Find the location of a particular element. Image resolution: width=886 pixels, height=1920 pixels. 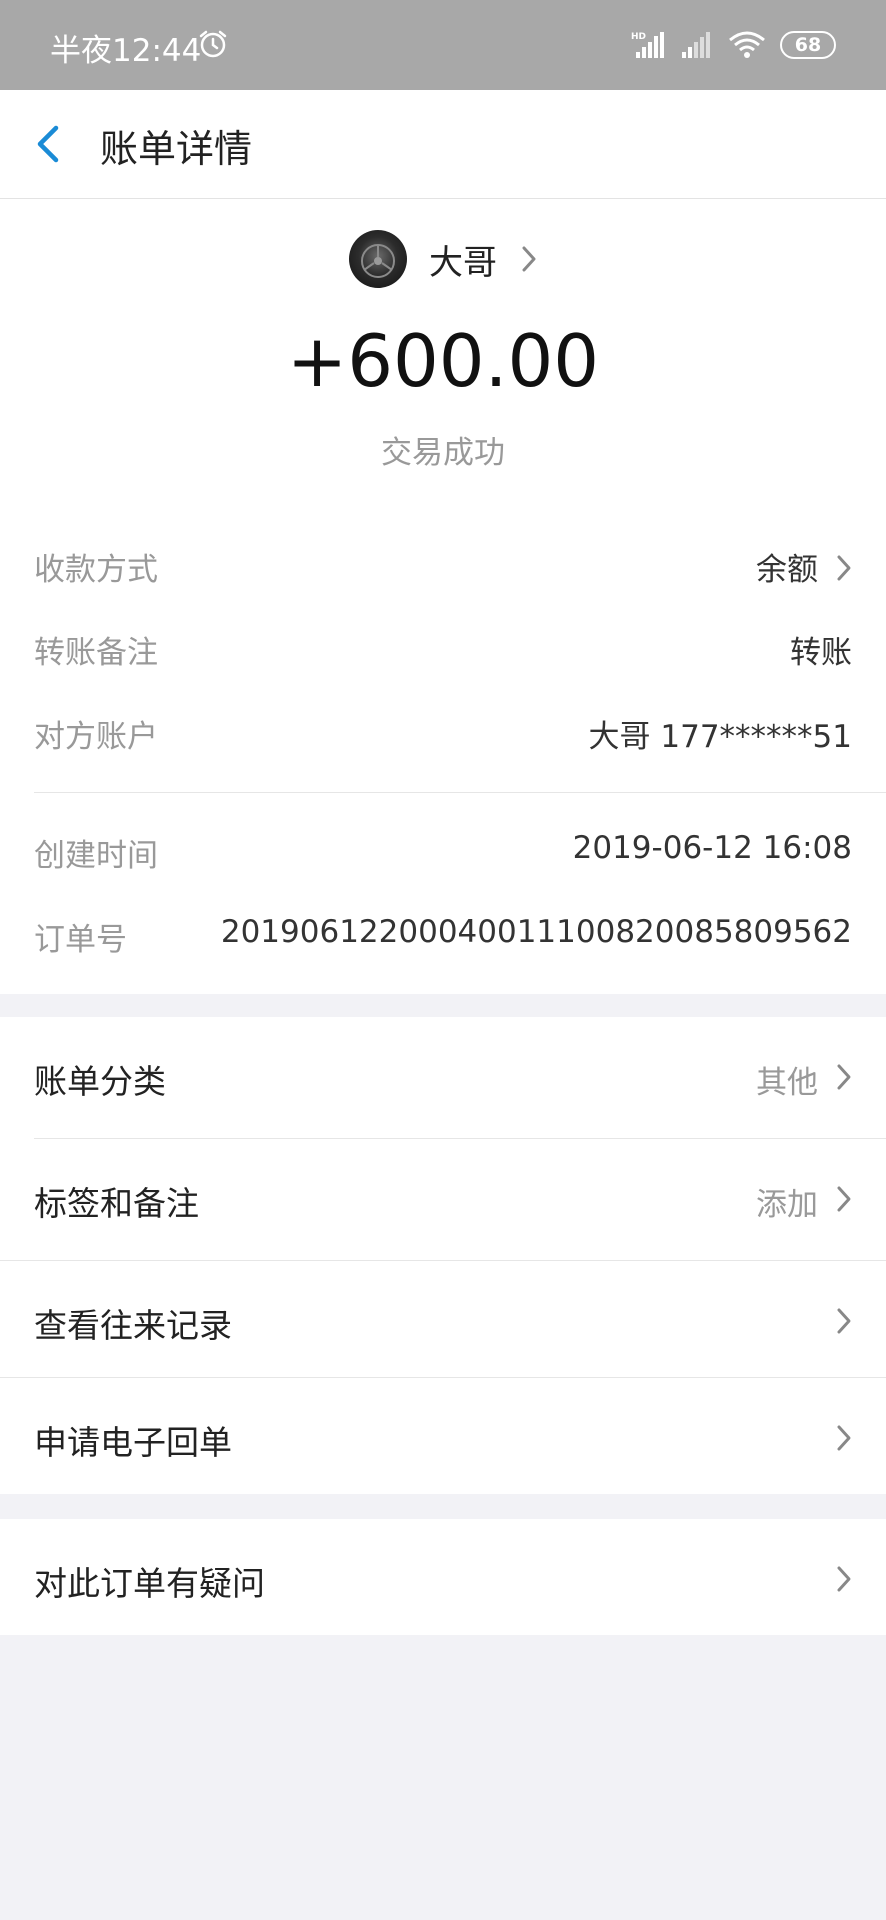

battery-indicator: 68 is located at coordinates (808, 45).